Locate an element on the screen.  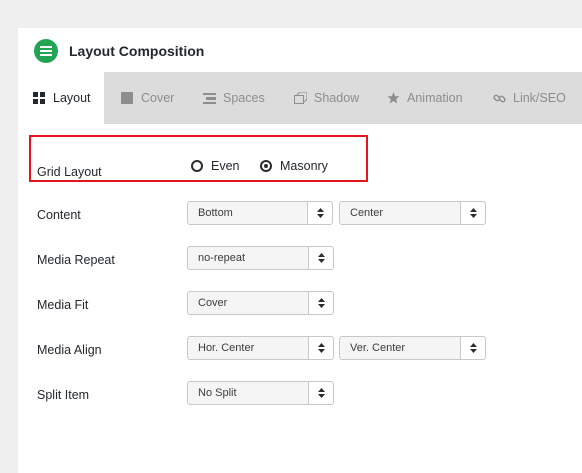
content-select-horizontal: Center is located at coordinates (412, 213).